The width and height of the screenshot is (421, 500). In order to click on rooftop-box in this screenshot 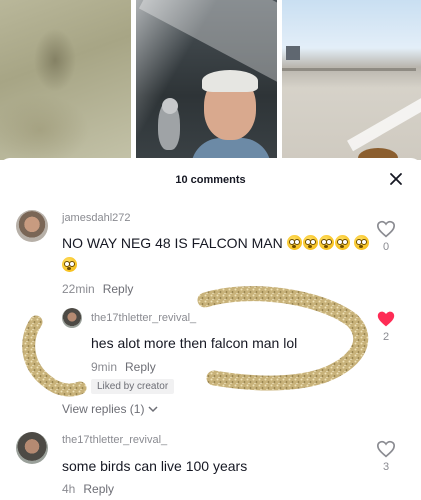, I will do `click(293, 53)`.